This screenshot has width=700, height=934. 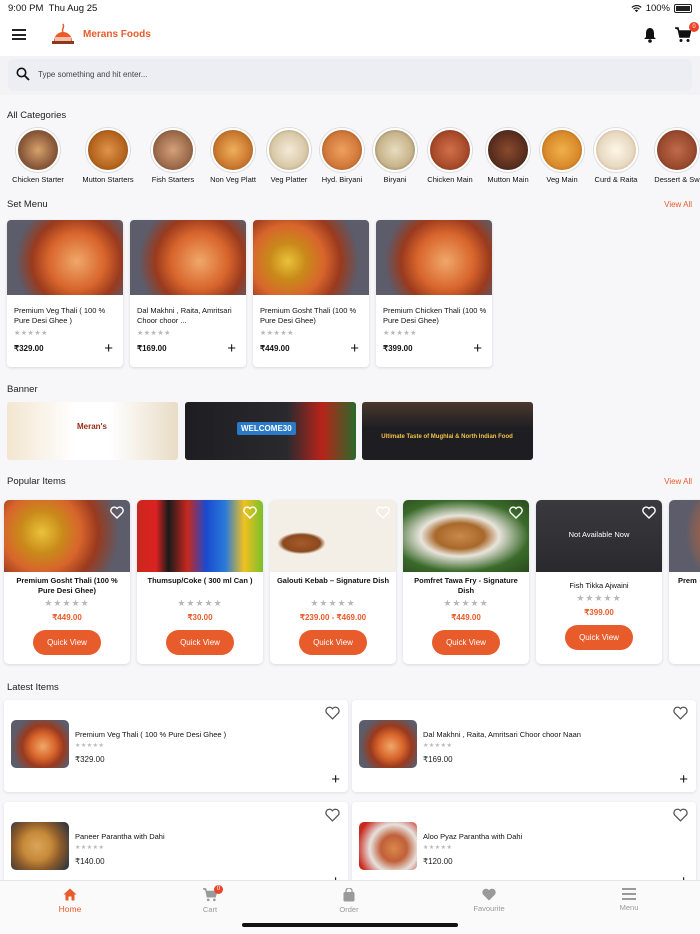 I want to click on tab-cart: Cart 0, so click(x=210, y=899).